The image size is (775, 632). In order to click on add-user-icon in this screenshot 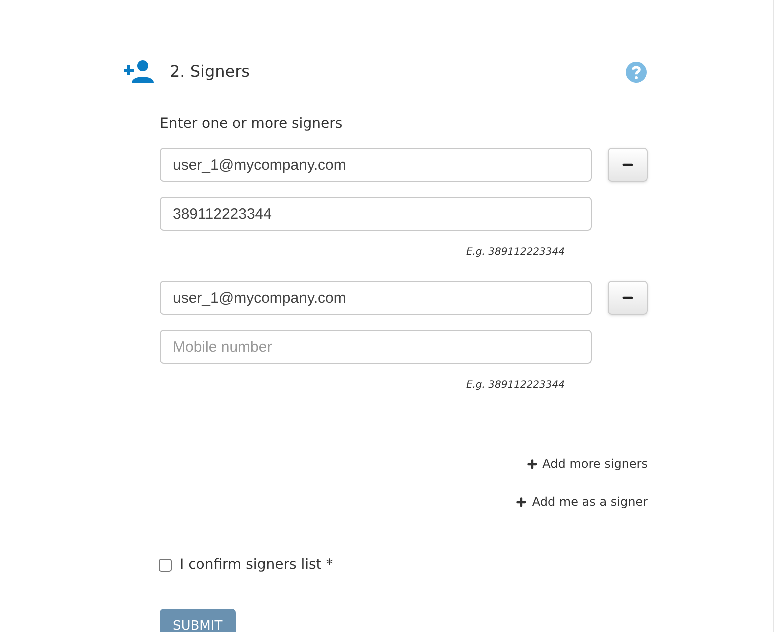, I will do `click(139, 72)`.